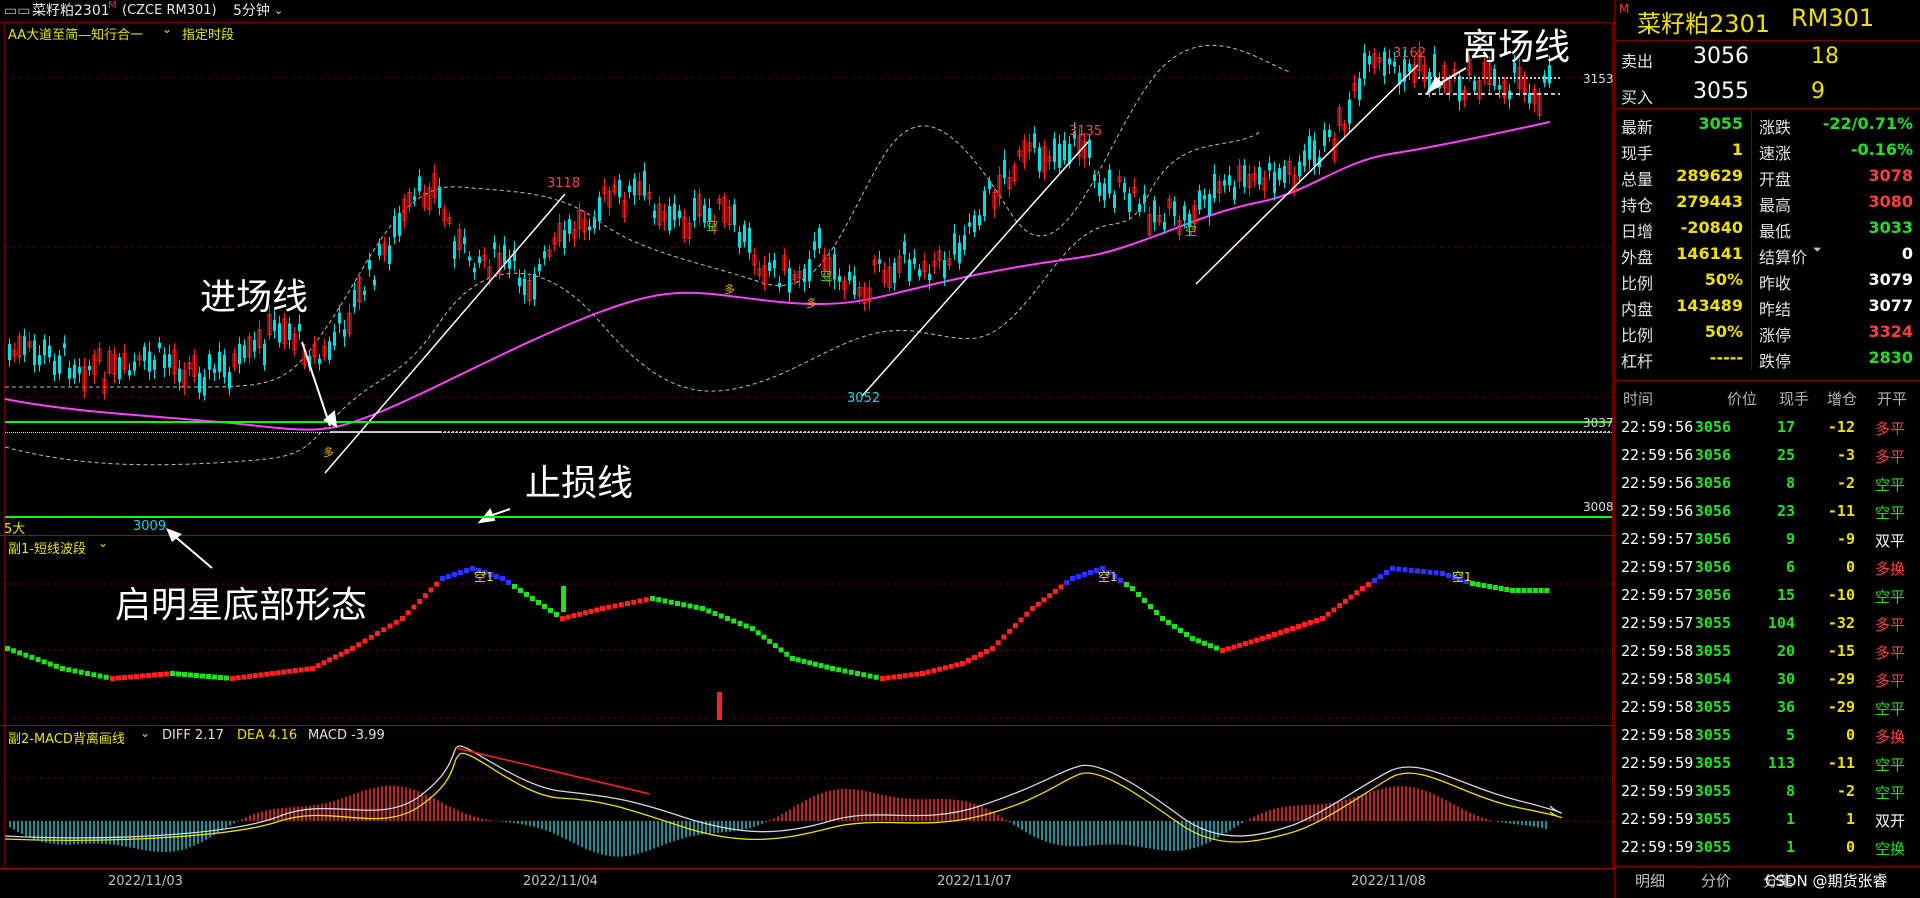 The width and height of the screenshot is (1920, 898). What do you see at coordinates (1767, 792) in the screenshot?
I see `trade-row: 22:59:59 3055 8 -2 空平` at bounding box center [1767, 792].